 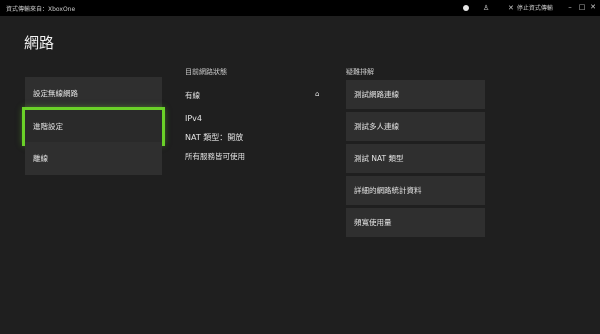 What do you see at coordinates (373, 222) in the screenshot?
I see `button-label: 頻寬使用量` at bounding box center [373, 222].